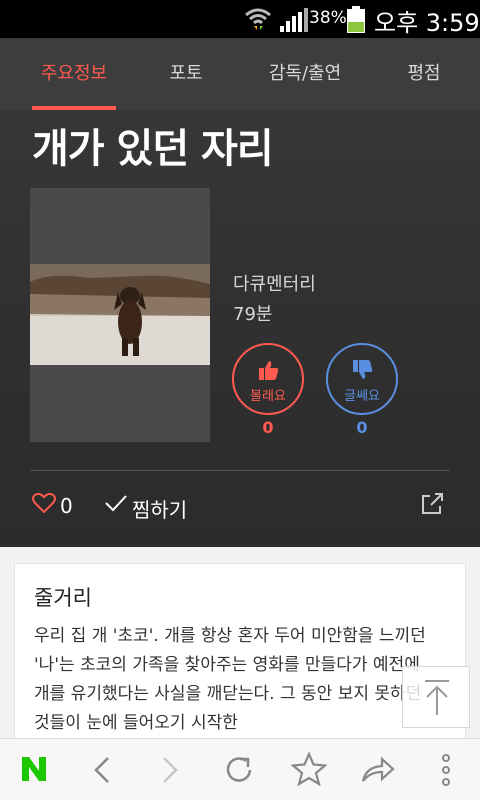 The width and height of the screenshot is (480, 800). Describe the element at coordinates (305, 74) in the screenshot. I see `tab-director-cast: 감독/출연` at that location.